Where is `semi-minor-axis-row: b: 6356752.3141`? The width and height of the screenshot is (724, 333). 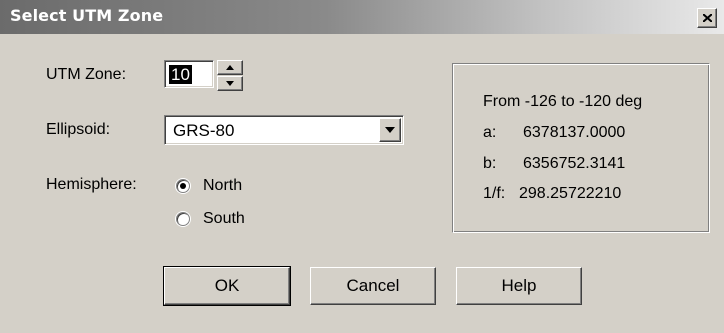
semi-minor-axis-row: b: 6356752.3141 is located at coordinates (554, 164).